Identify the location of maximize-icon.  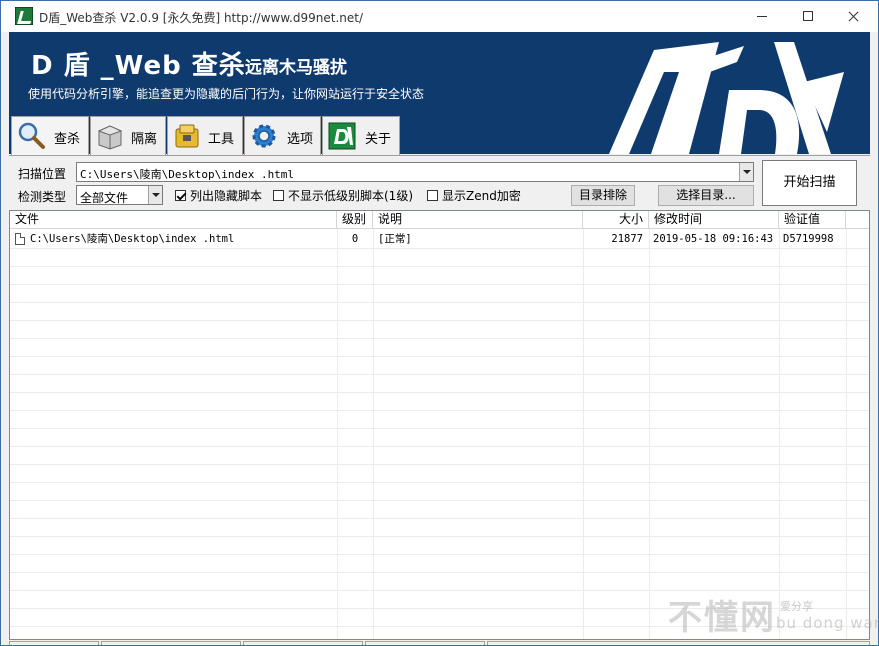
(808, 16).